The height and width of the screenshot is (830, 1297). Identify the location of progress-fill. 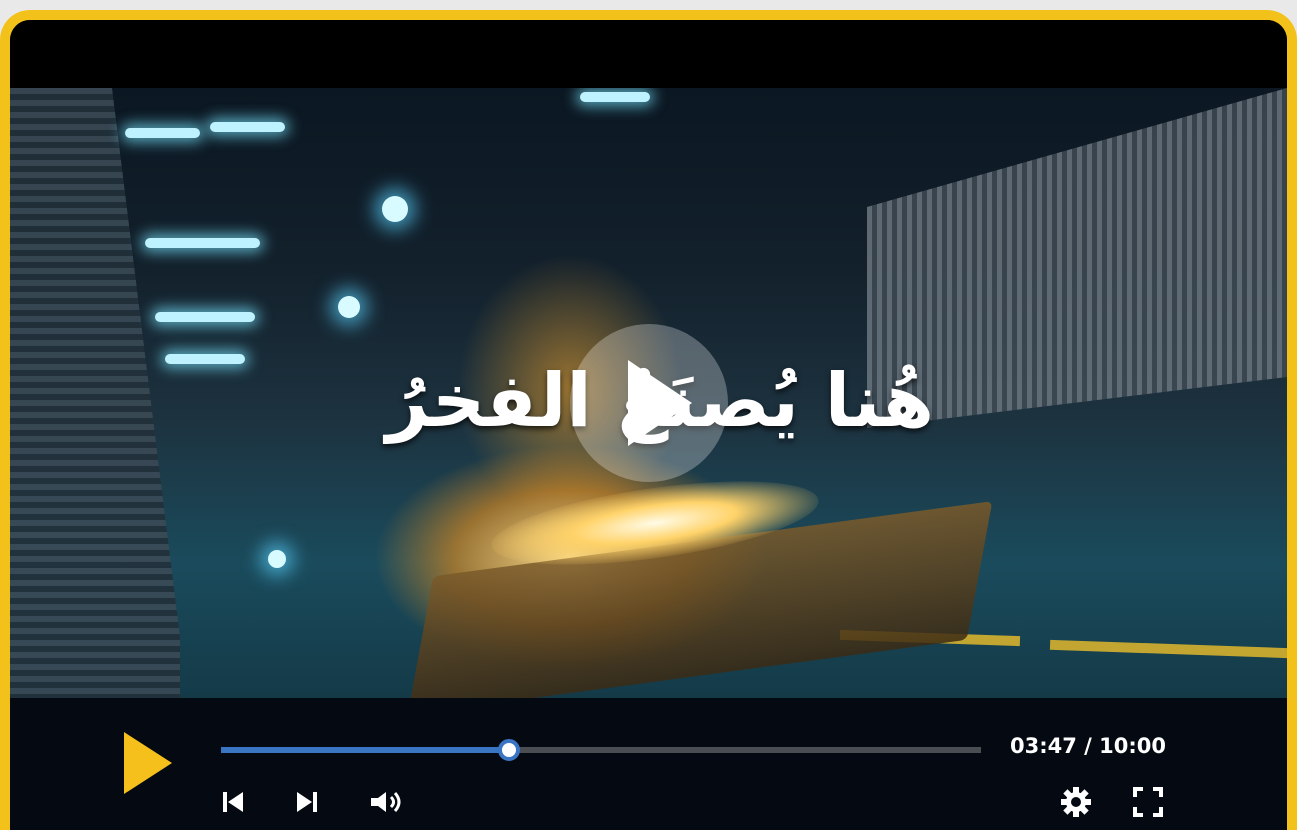
(365, 750).